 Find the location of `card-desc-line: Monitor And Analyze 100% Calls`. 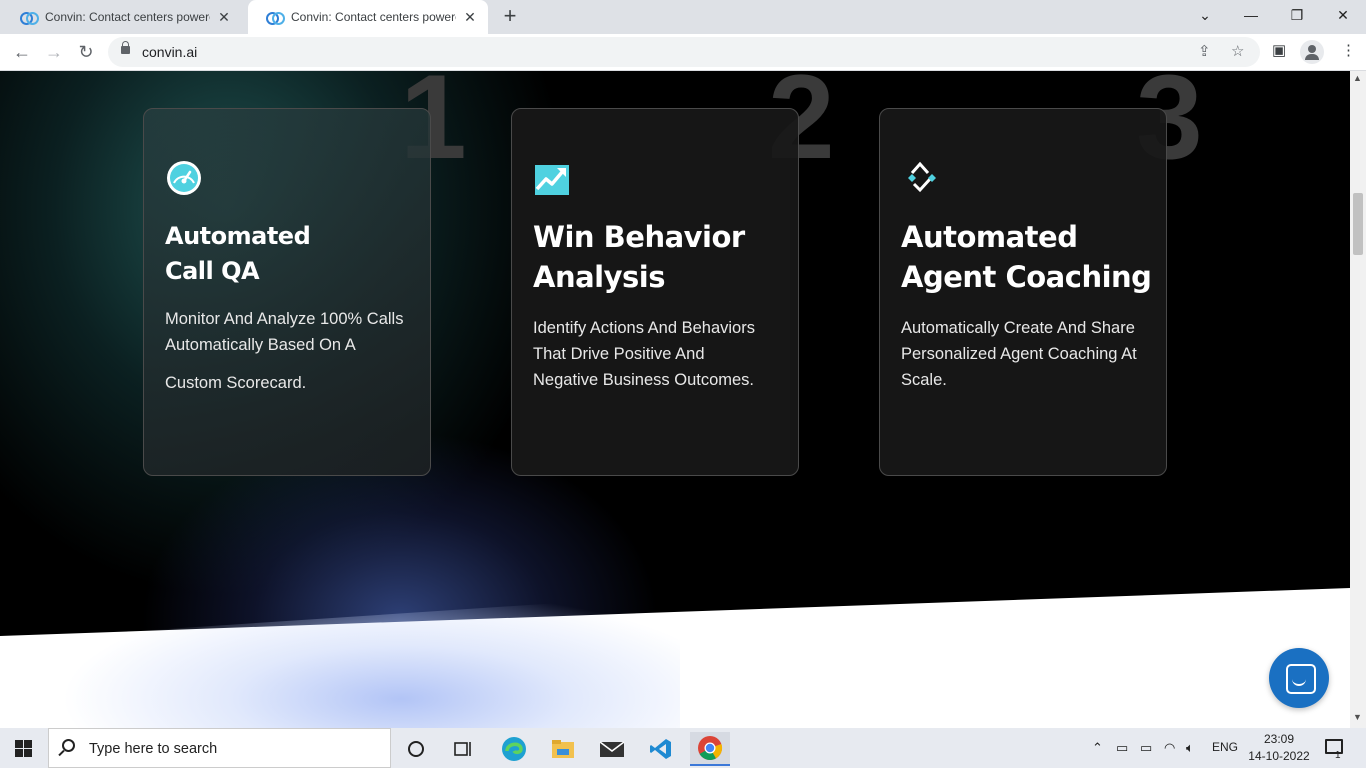

card-desc-line: Monitor And Analyze 100% Calls is located at coordinates (284, 319).